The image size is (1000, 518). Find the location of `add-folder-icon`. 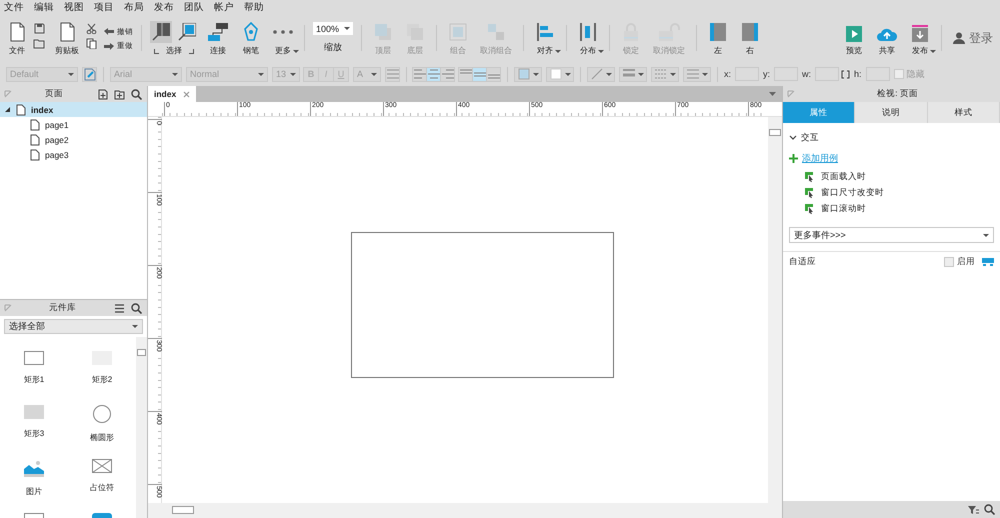

add-folder-icon is located at coordinates (119, 94).